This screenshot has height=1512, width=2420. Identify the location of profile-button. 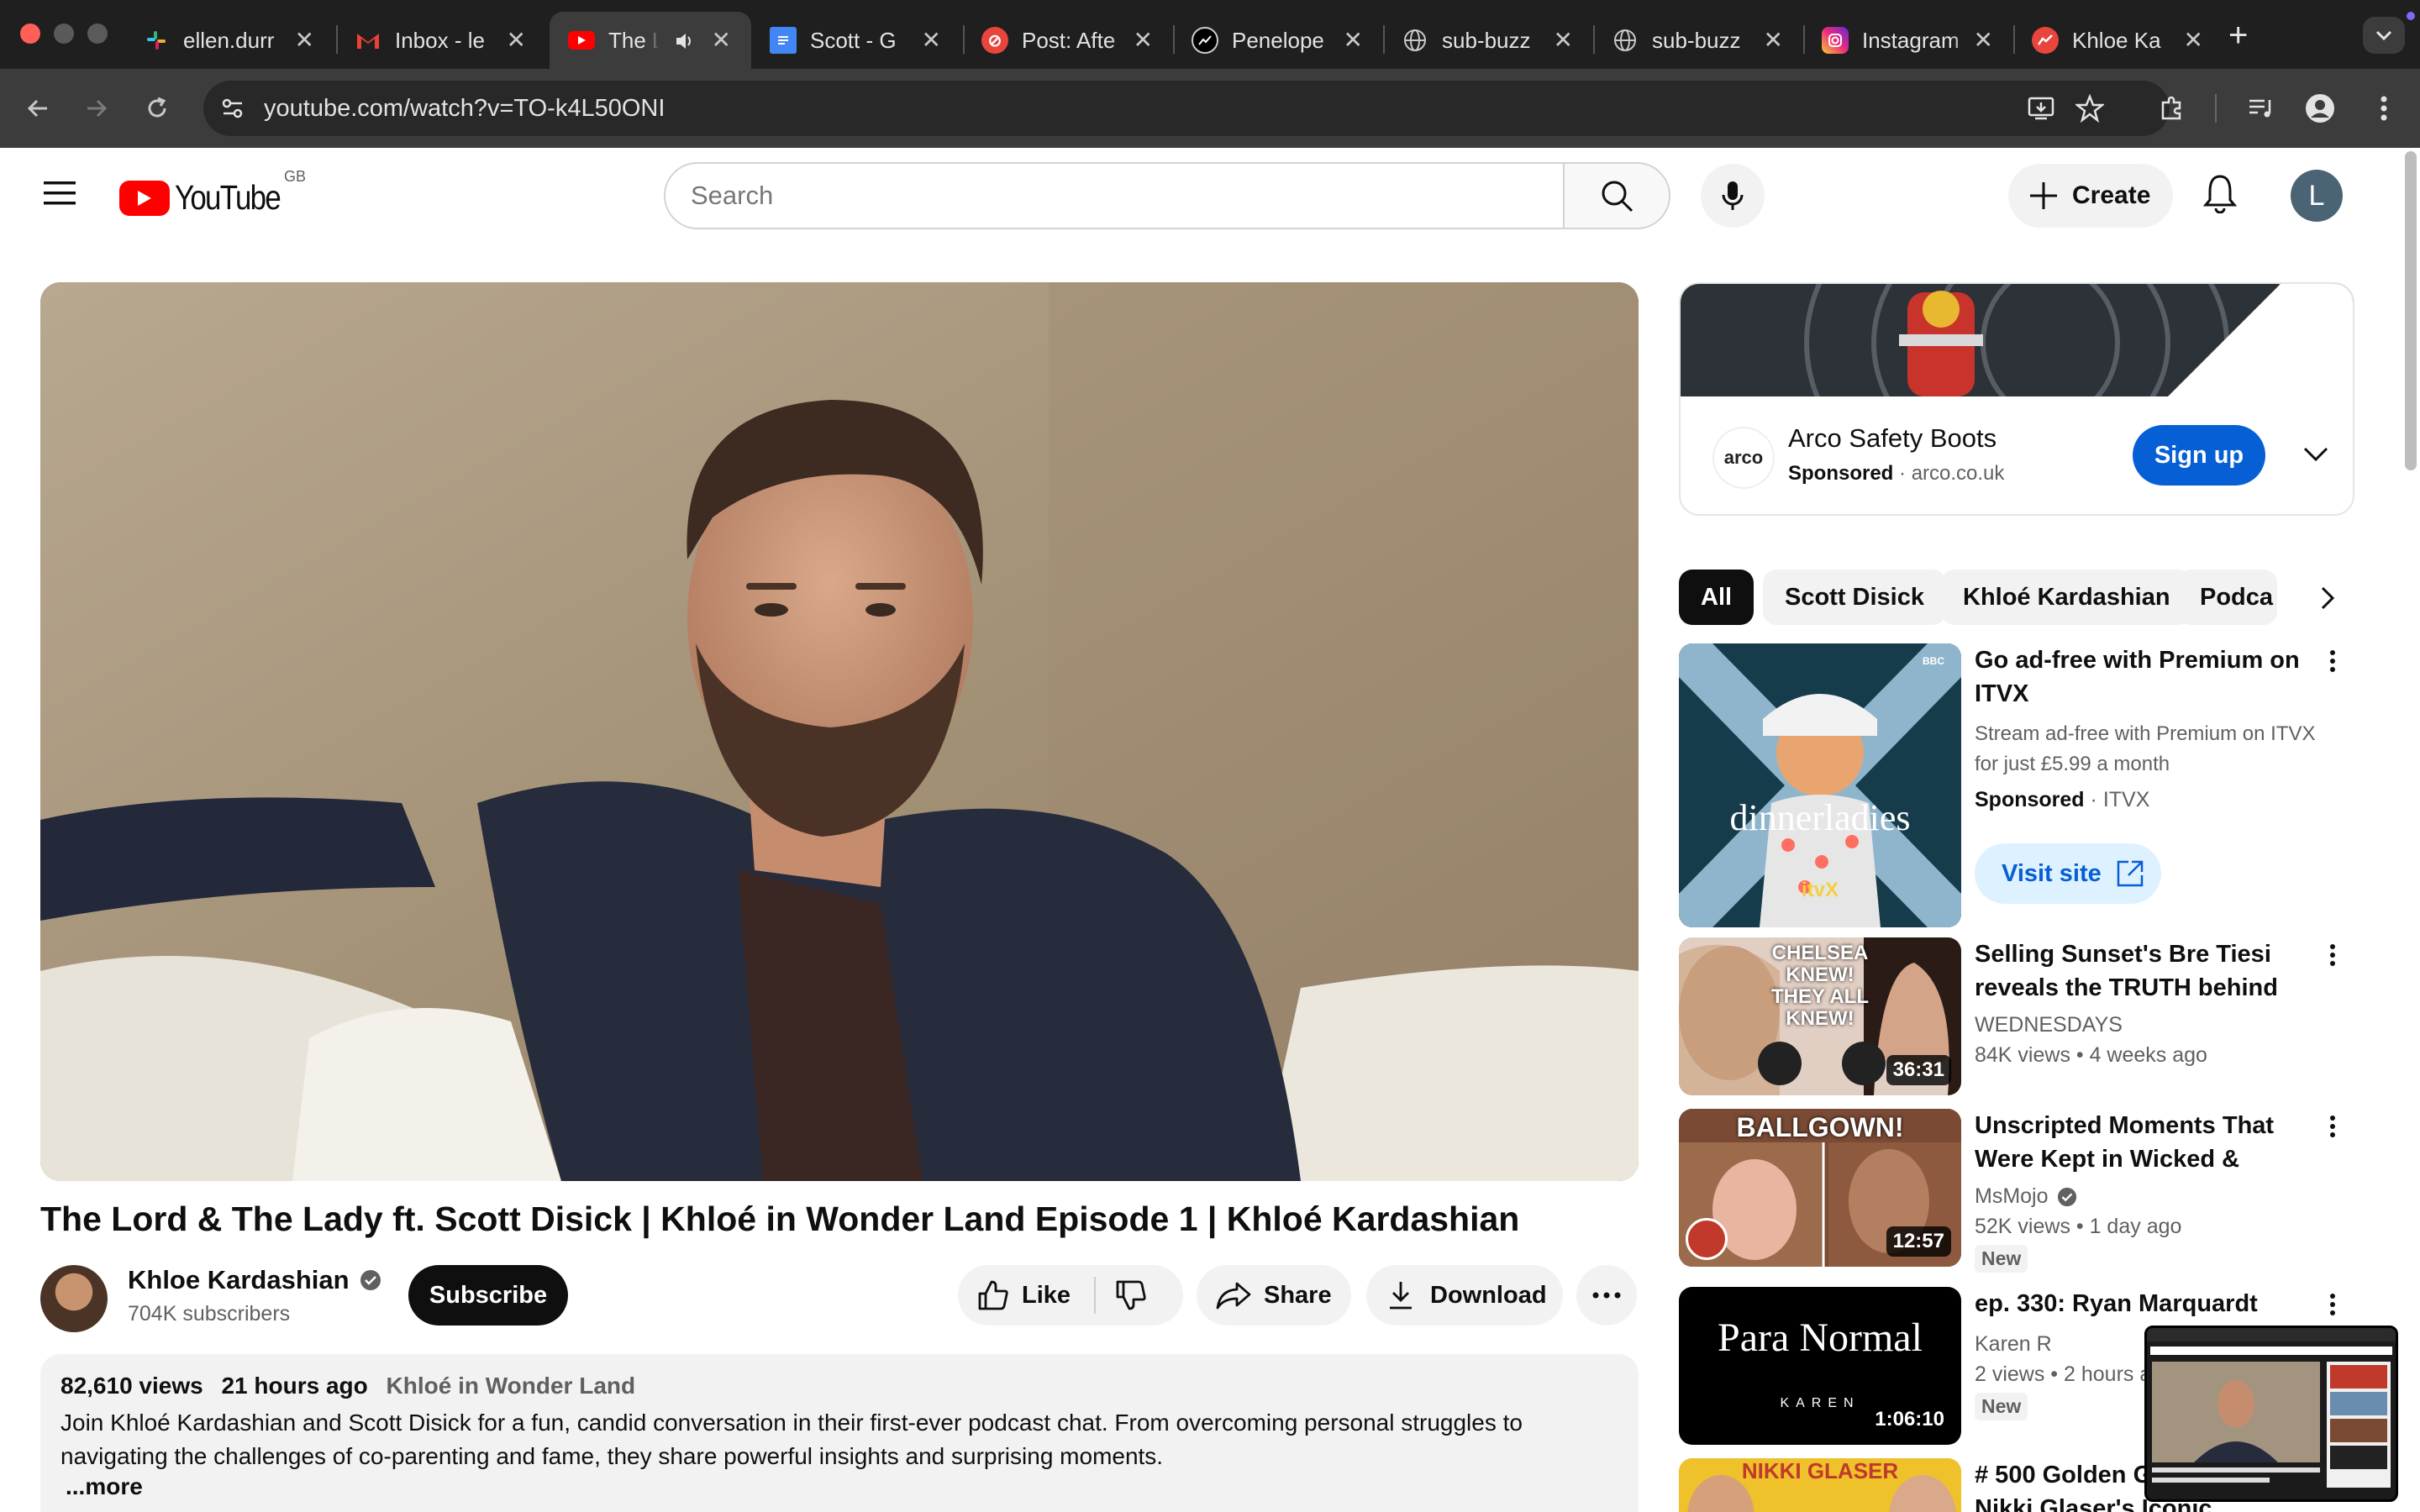
(2320, 108).